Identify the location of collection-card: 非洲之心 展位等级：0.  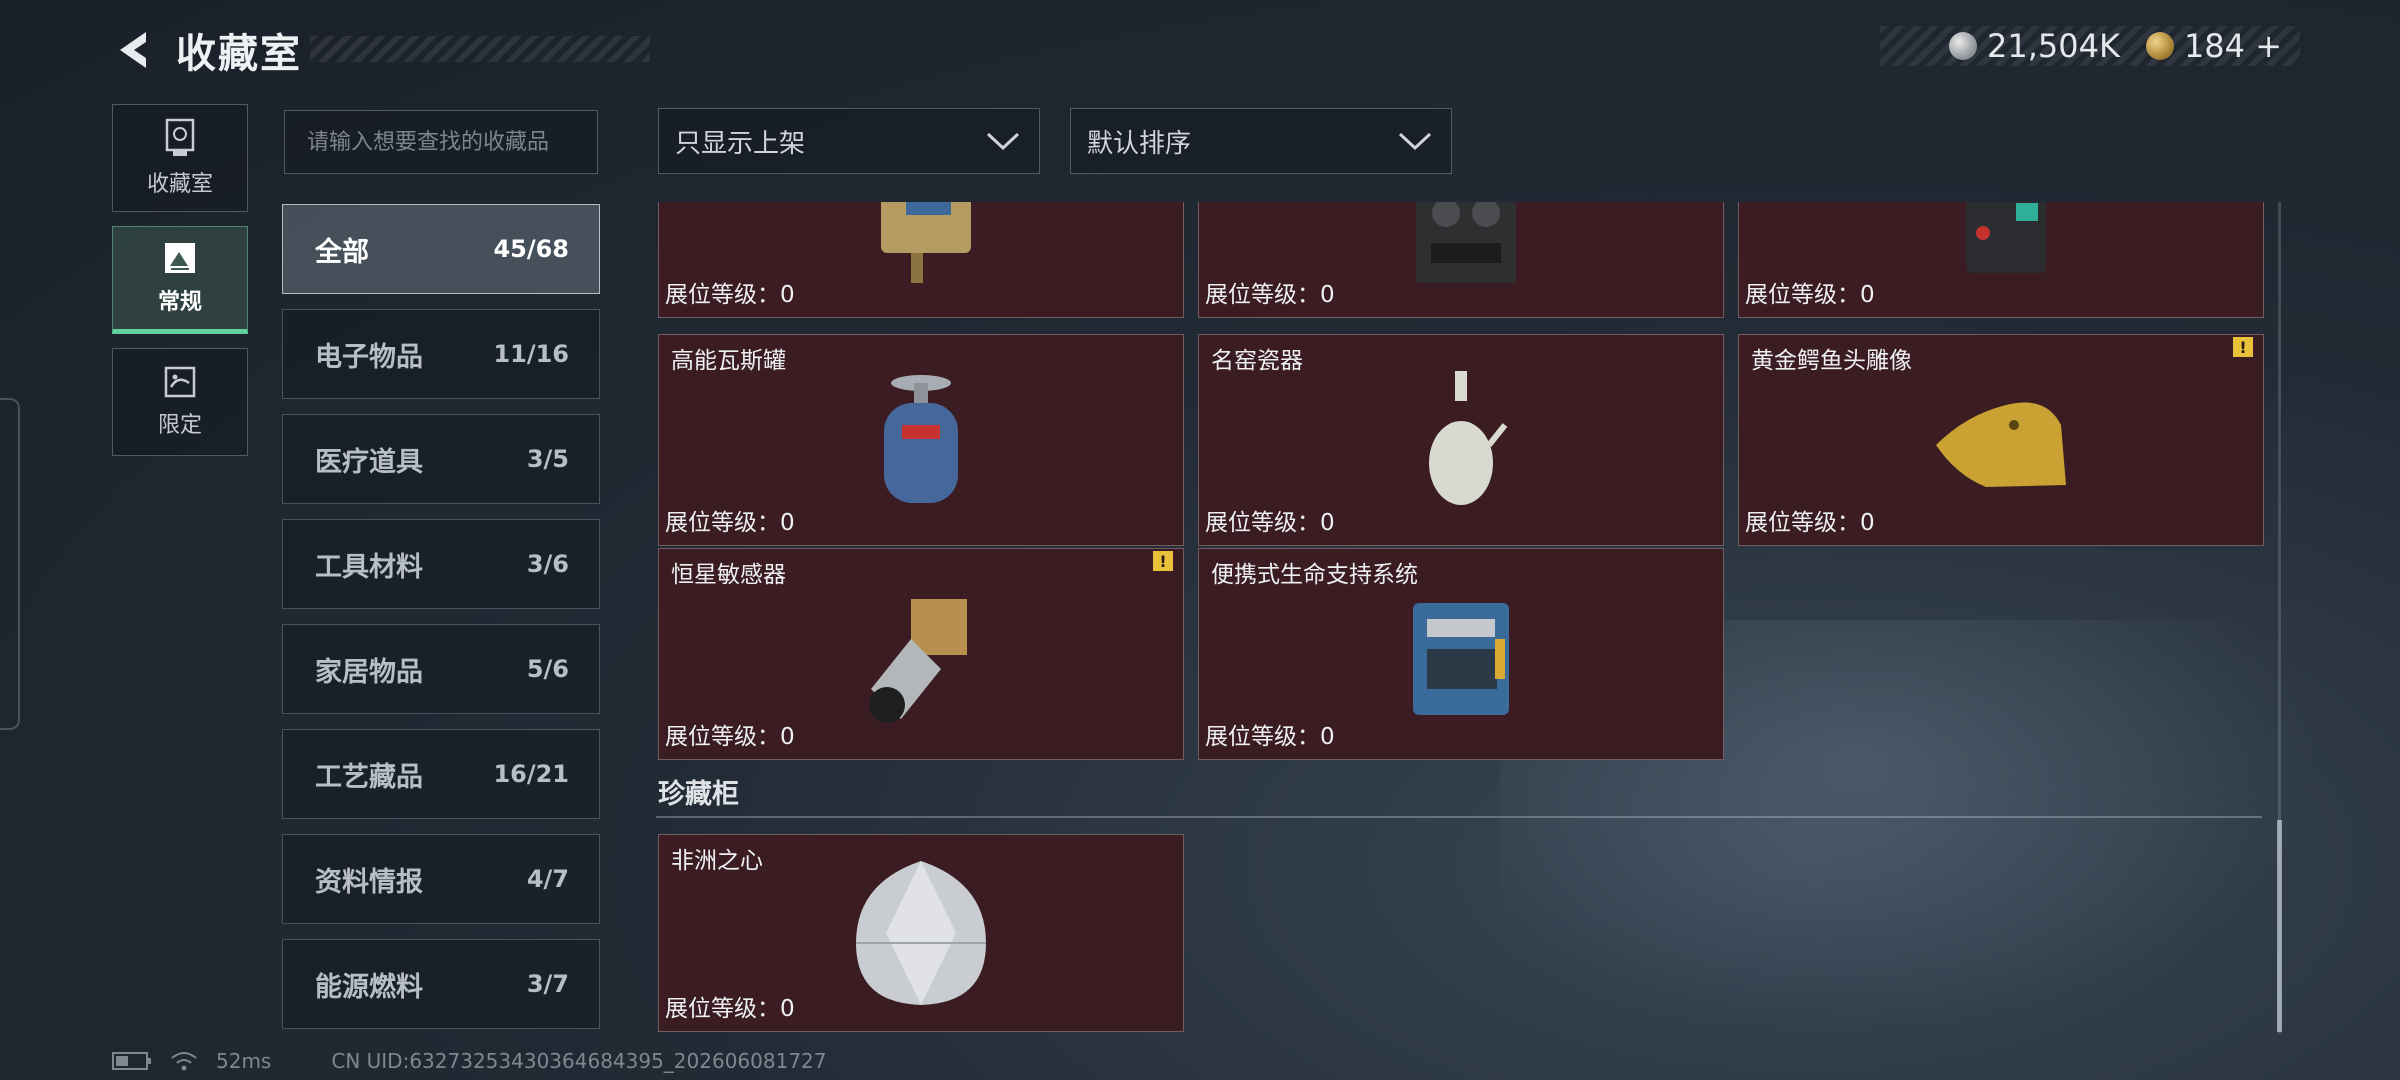
(921, 933).